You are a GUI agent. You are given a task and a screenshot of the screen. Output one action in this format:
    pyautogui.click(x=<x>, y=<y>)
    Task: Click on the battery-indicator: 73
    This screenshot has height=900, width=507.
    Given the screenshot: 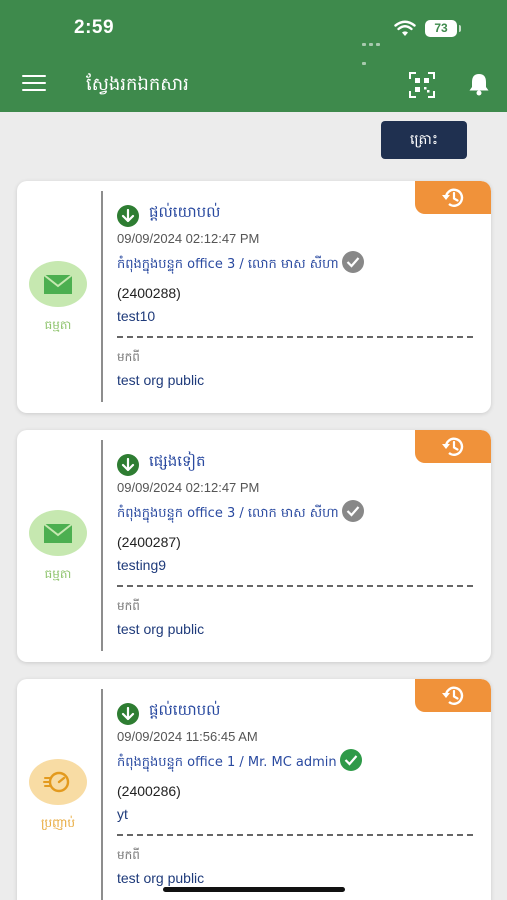 What is the action you would take?
    pyautogui.click(x=443, y=28)
    